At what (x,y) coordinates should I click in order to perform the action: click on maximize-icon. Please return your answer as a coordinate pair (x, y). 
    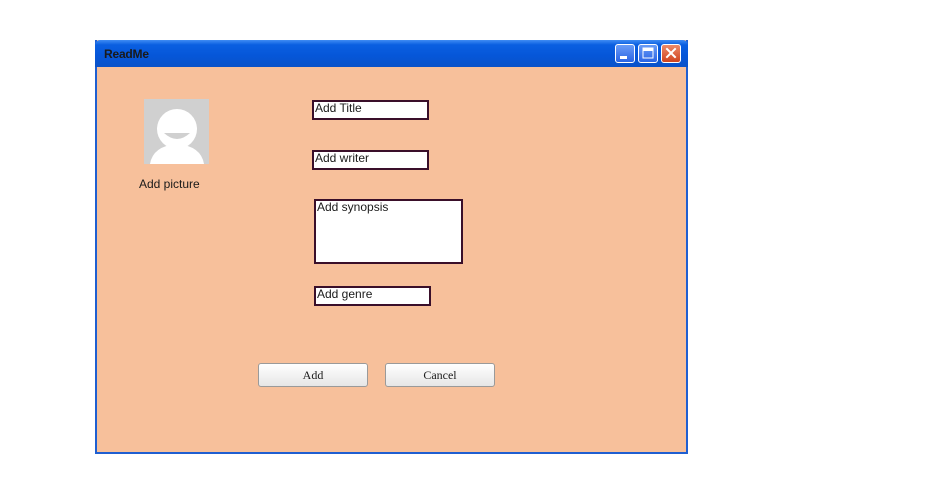
    Looking at the image, I should click on (648, 53).